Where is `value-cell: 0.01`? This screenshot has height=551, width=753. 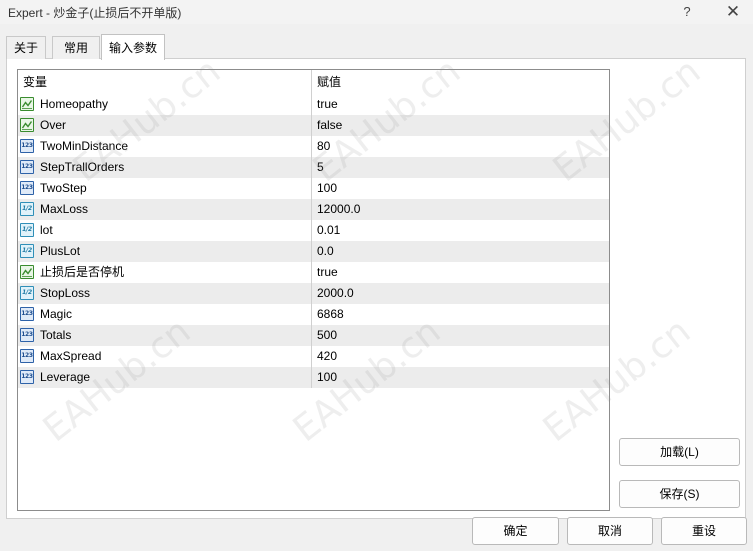
value-cell: 0.01 is located at coordinates (460, 230).